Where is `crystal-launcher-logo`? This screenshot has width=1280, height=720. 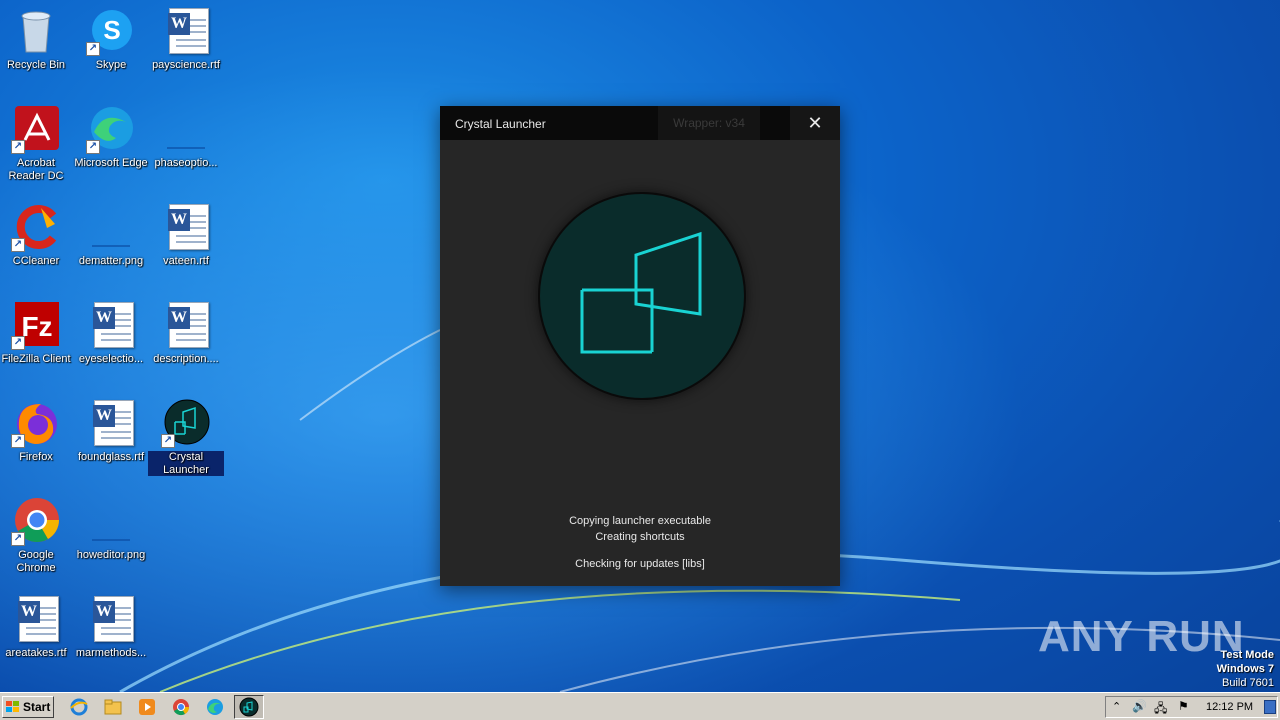
crystal-launcher-logo is located at coordinates (642, 296).